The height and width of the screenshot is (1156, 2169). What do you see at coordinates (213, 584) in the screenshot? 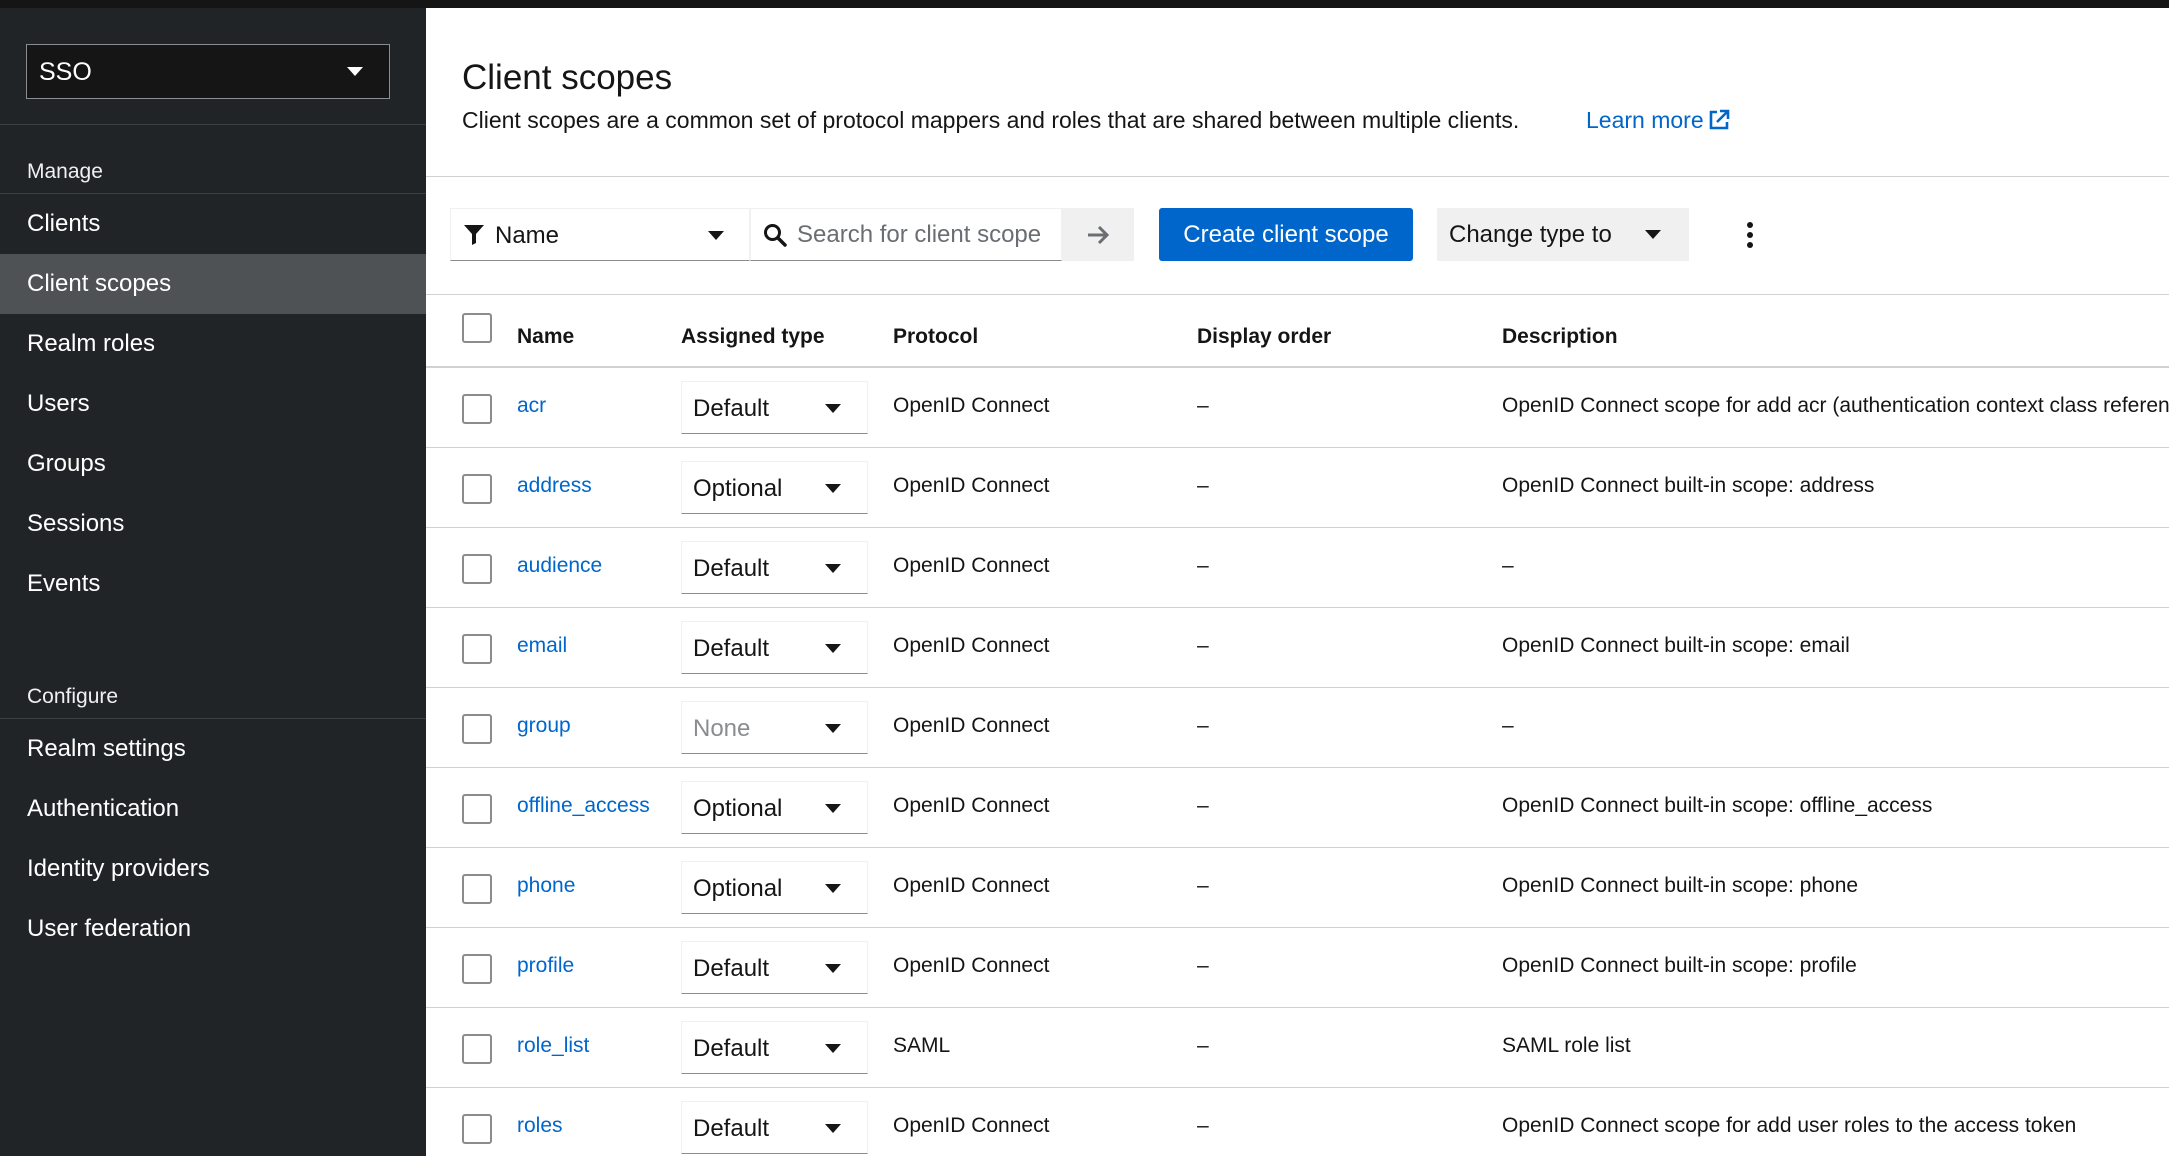
I see `sidebar-item-events: Events` at bounding box center [213, 584].